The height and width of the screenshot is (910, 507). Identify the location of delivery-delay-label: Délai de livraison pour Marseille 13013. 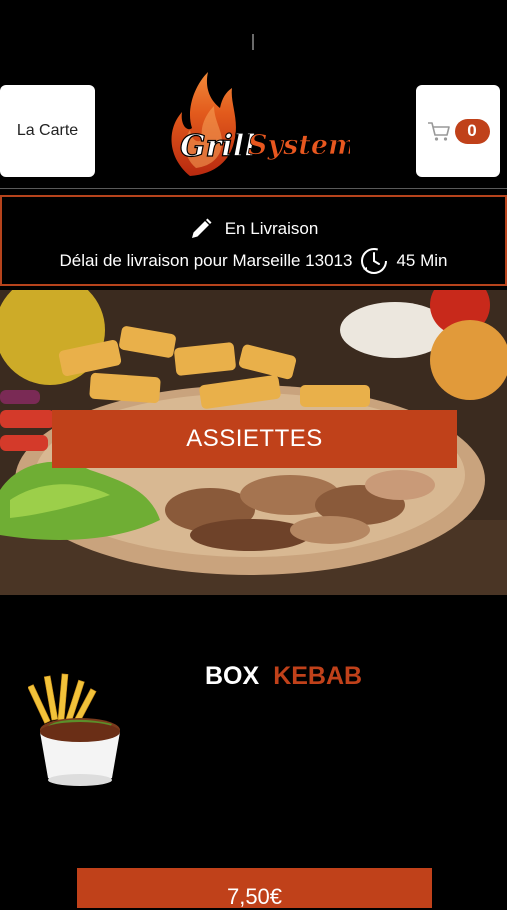
(206, 260).